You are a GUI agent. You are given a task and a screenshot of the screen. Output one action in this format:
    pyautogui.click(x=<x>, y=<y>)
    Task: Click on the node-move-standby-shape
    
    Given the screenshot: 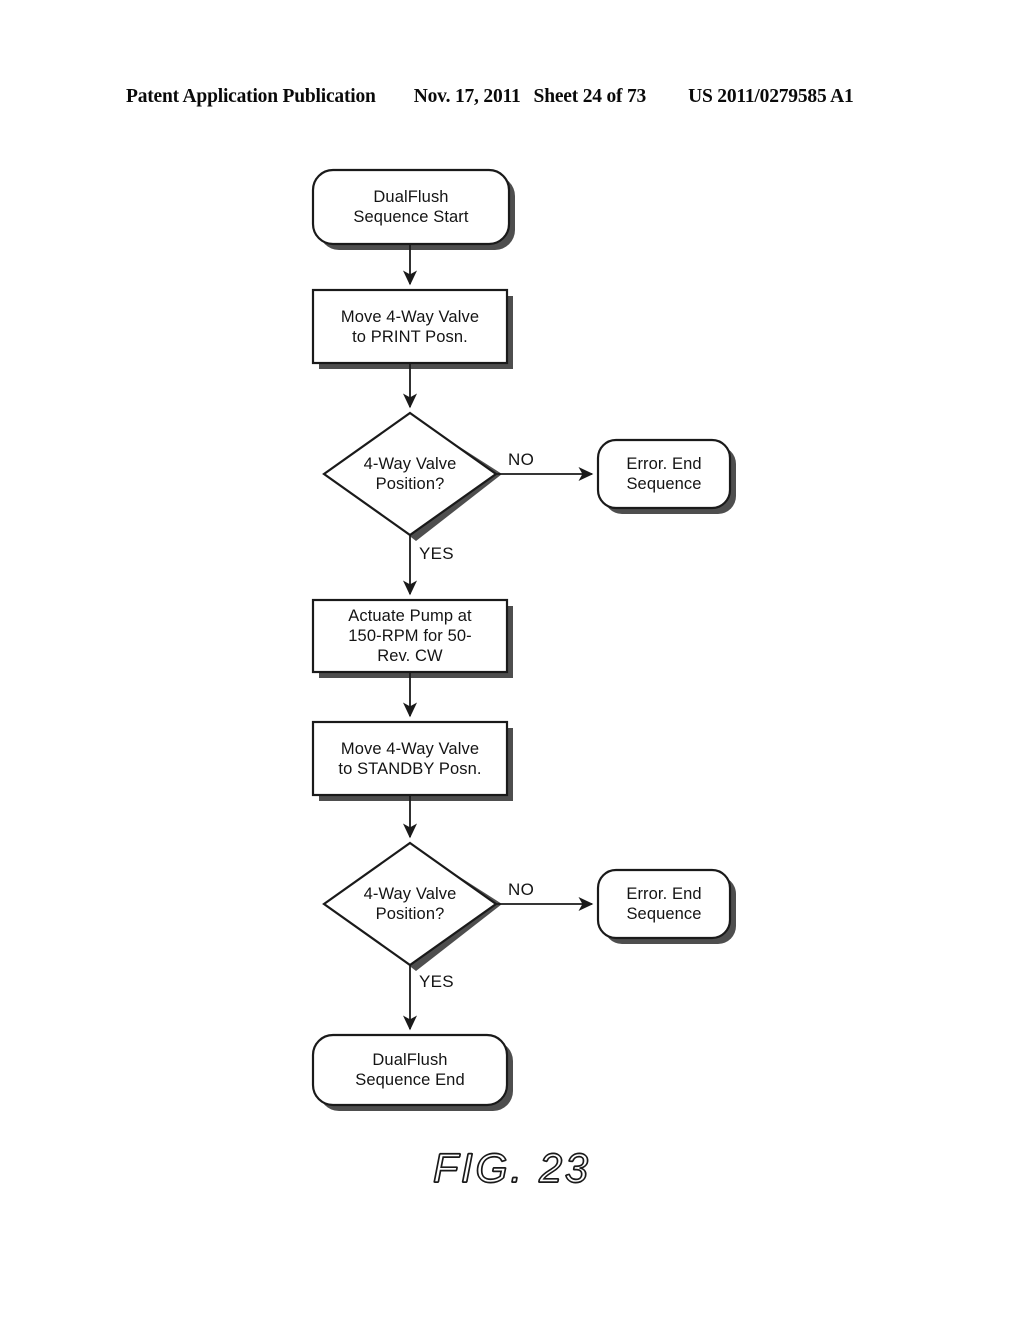 What is the action you would take?
    pyautogui.click(x=410, y=758)
    